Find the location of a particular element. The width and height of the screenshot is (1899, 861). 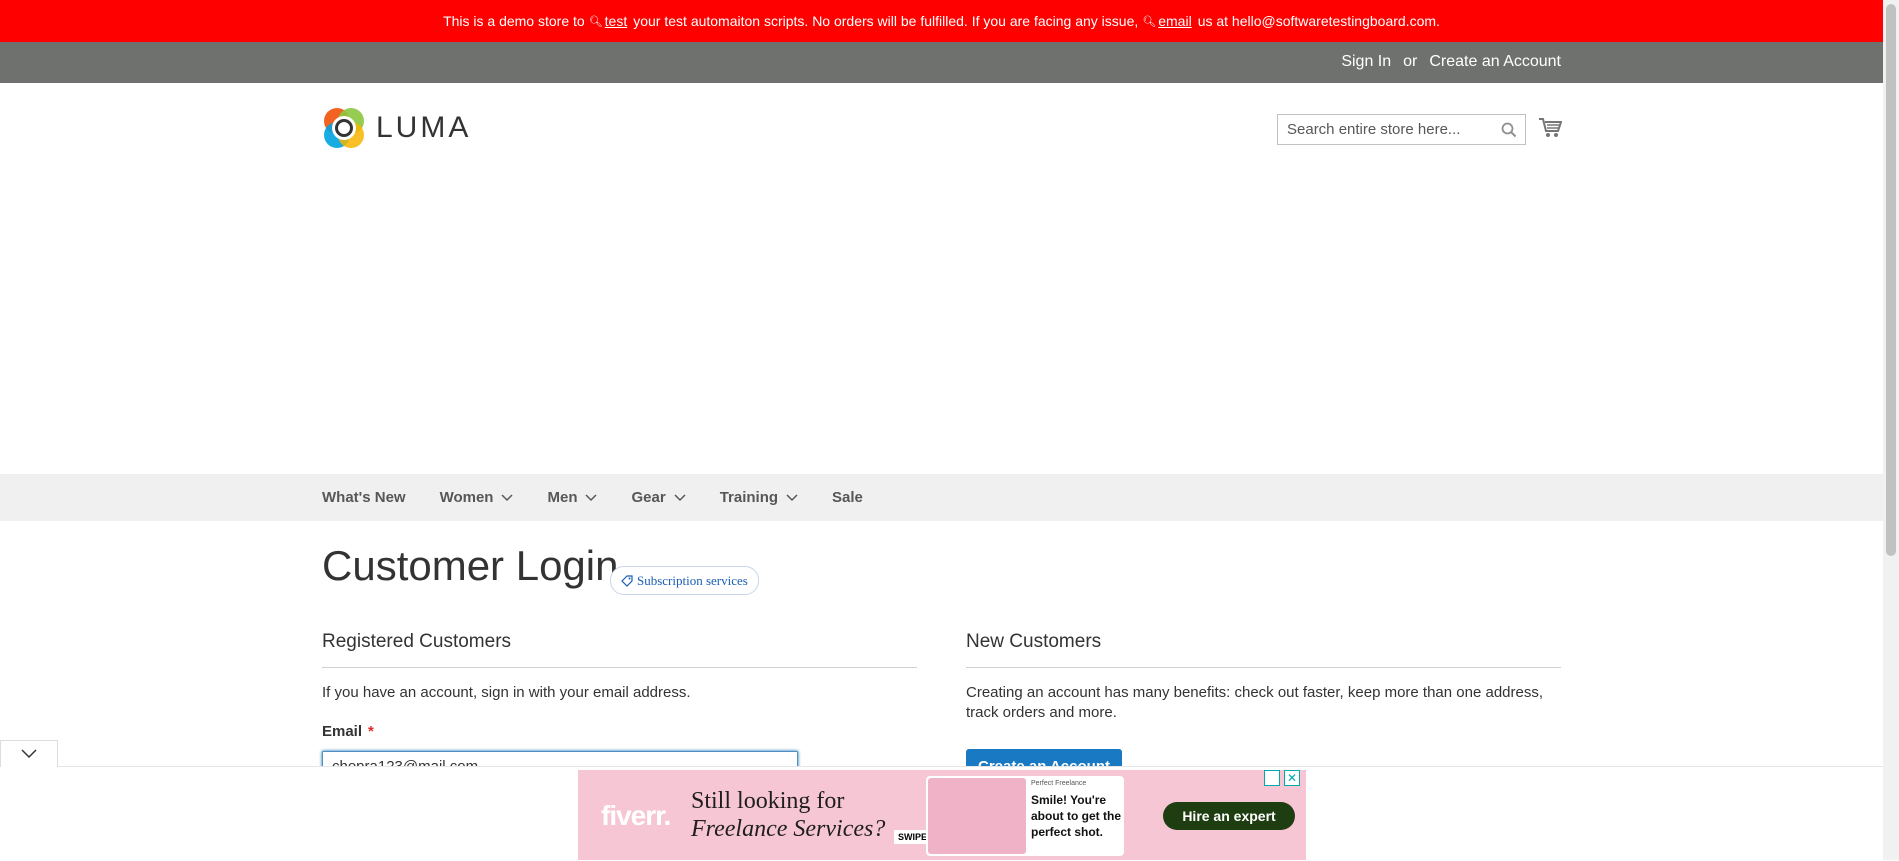

demo-notice-prefix: This is a demo store to is located at coordinates (514, 21).